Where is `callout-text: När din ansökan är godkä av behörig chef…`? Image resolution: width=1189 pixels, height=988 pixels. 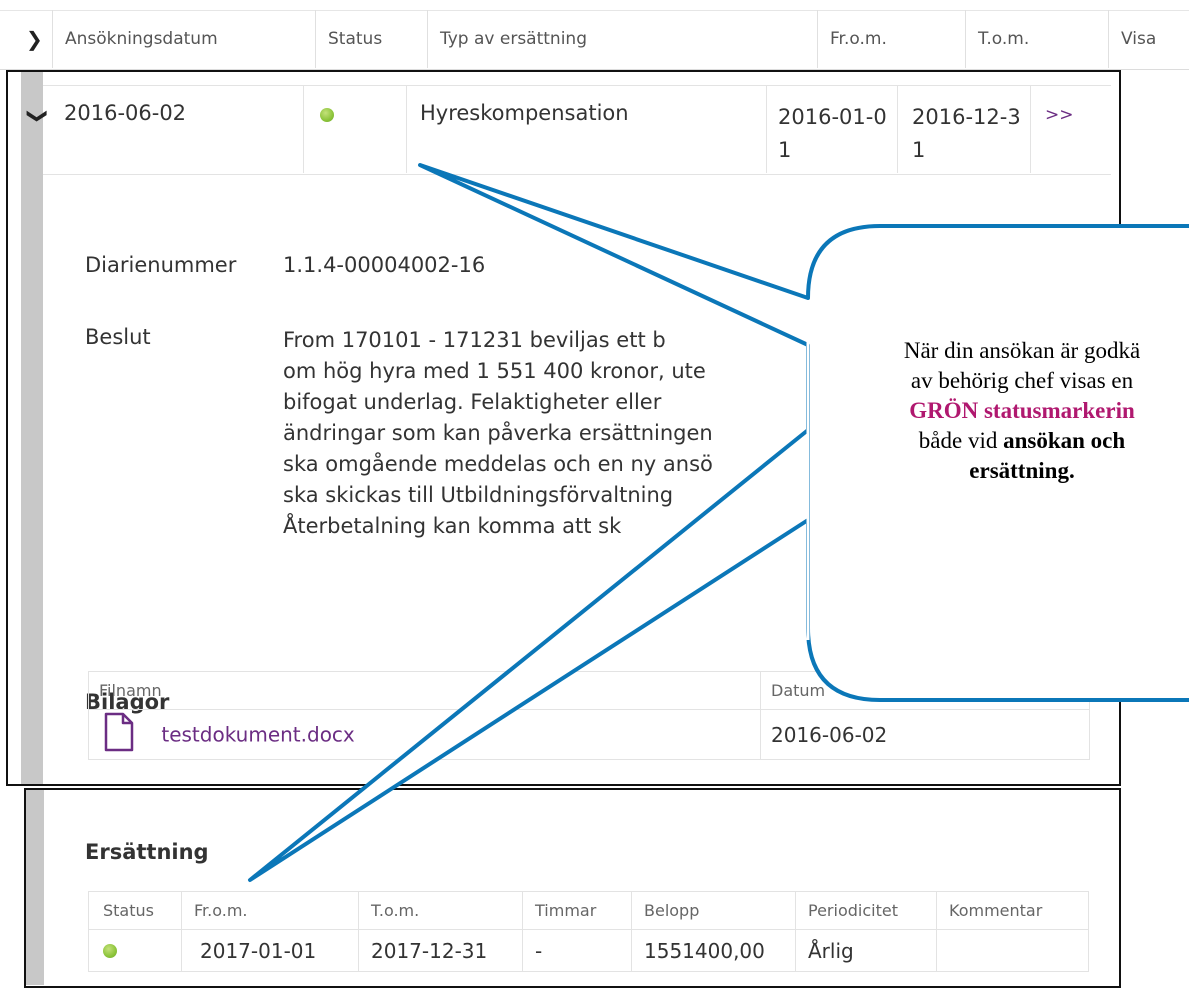
callout-text: När din ansökan är godkä av behörig chef… is located at coordinates (1015, 411).